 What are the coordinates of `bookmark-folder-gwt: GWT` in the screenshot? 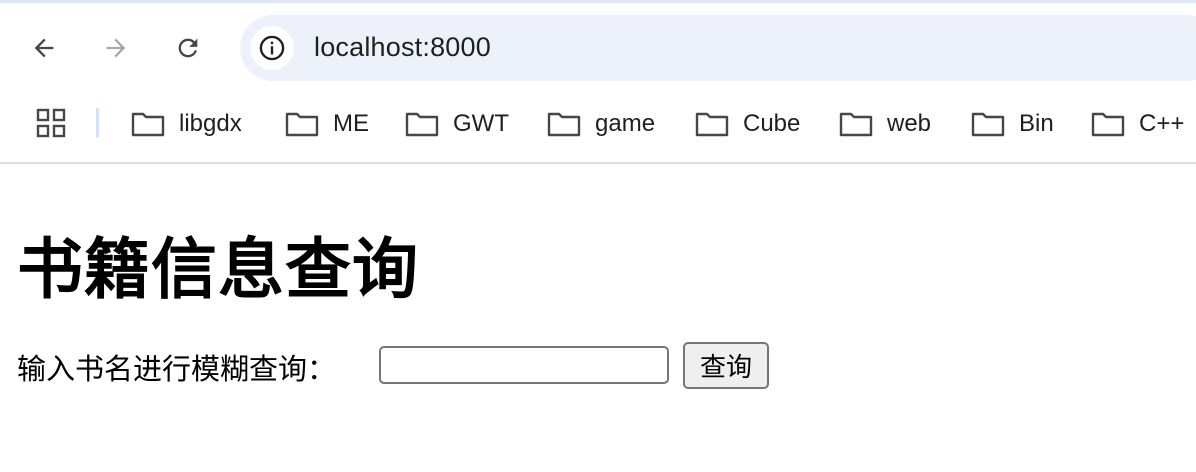 It's located at (457, 124).